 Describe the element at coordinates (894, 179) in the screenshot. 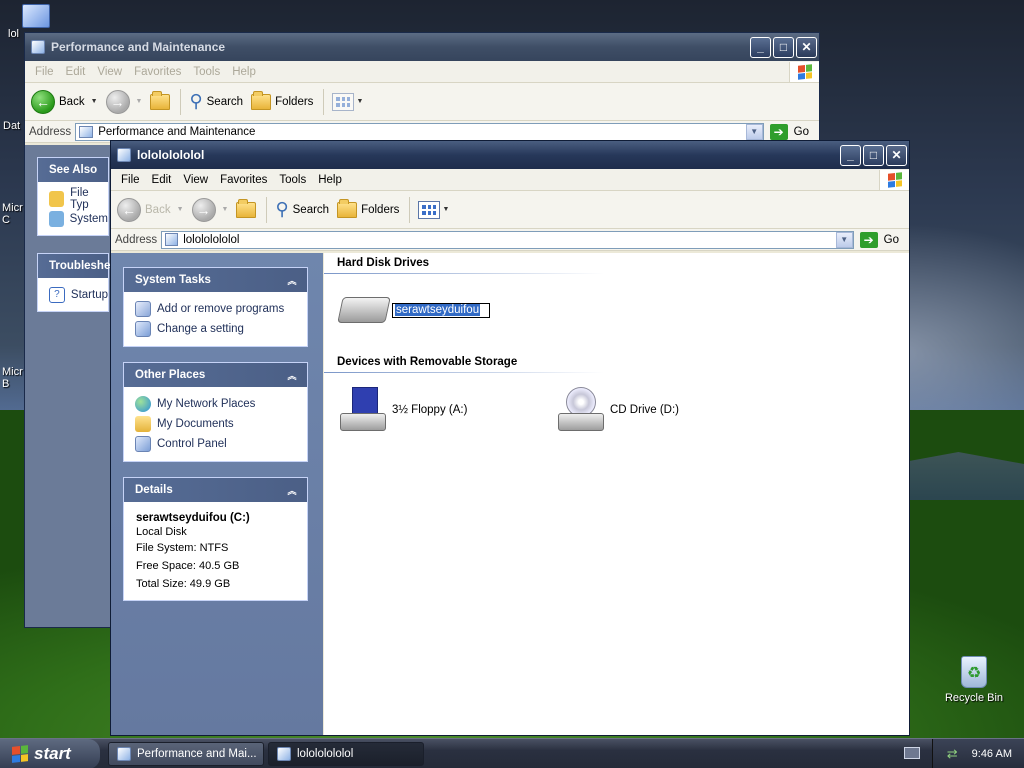

I see `windows-flag-icon` at that location.